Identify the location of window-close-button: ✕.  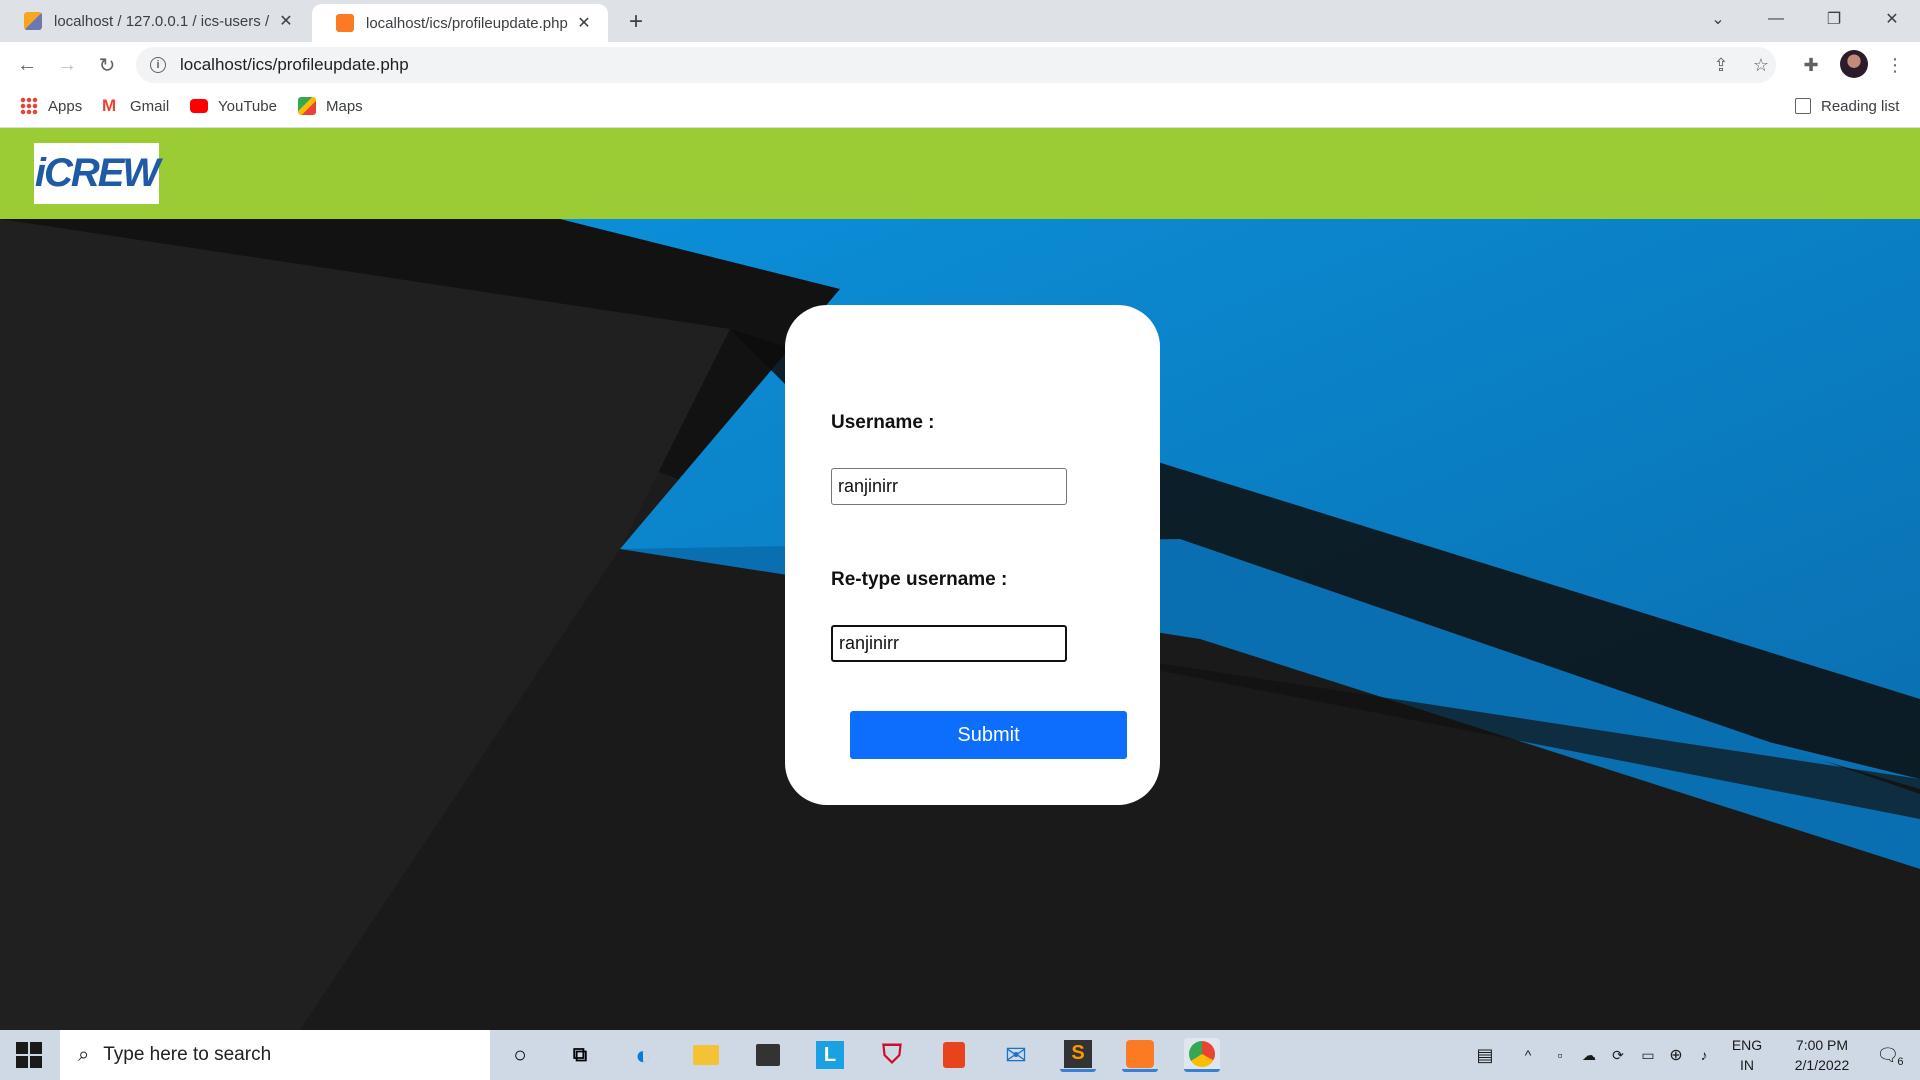
(1892, 19).